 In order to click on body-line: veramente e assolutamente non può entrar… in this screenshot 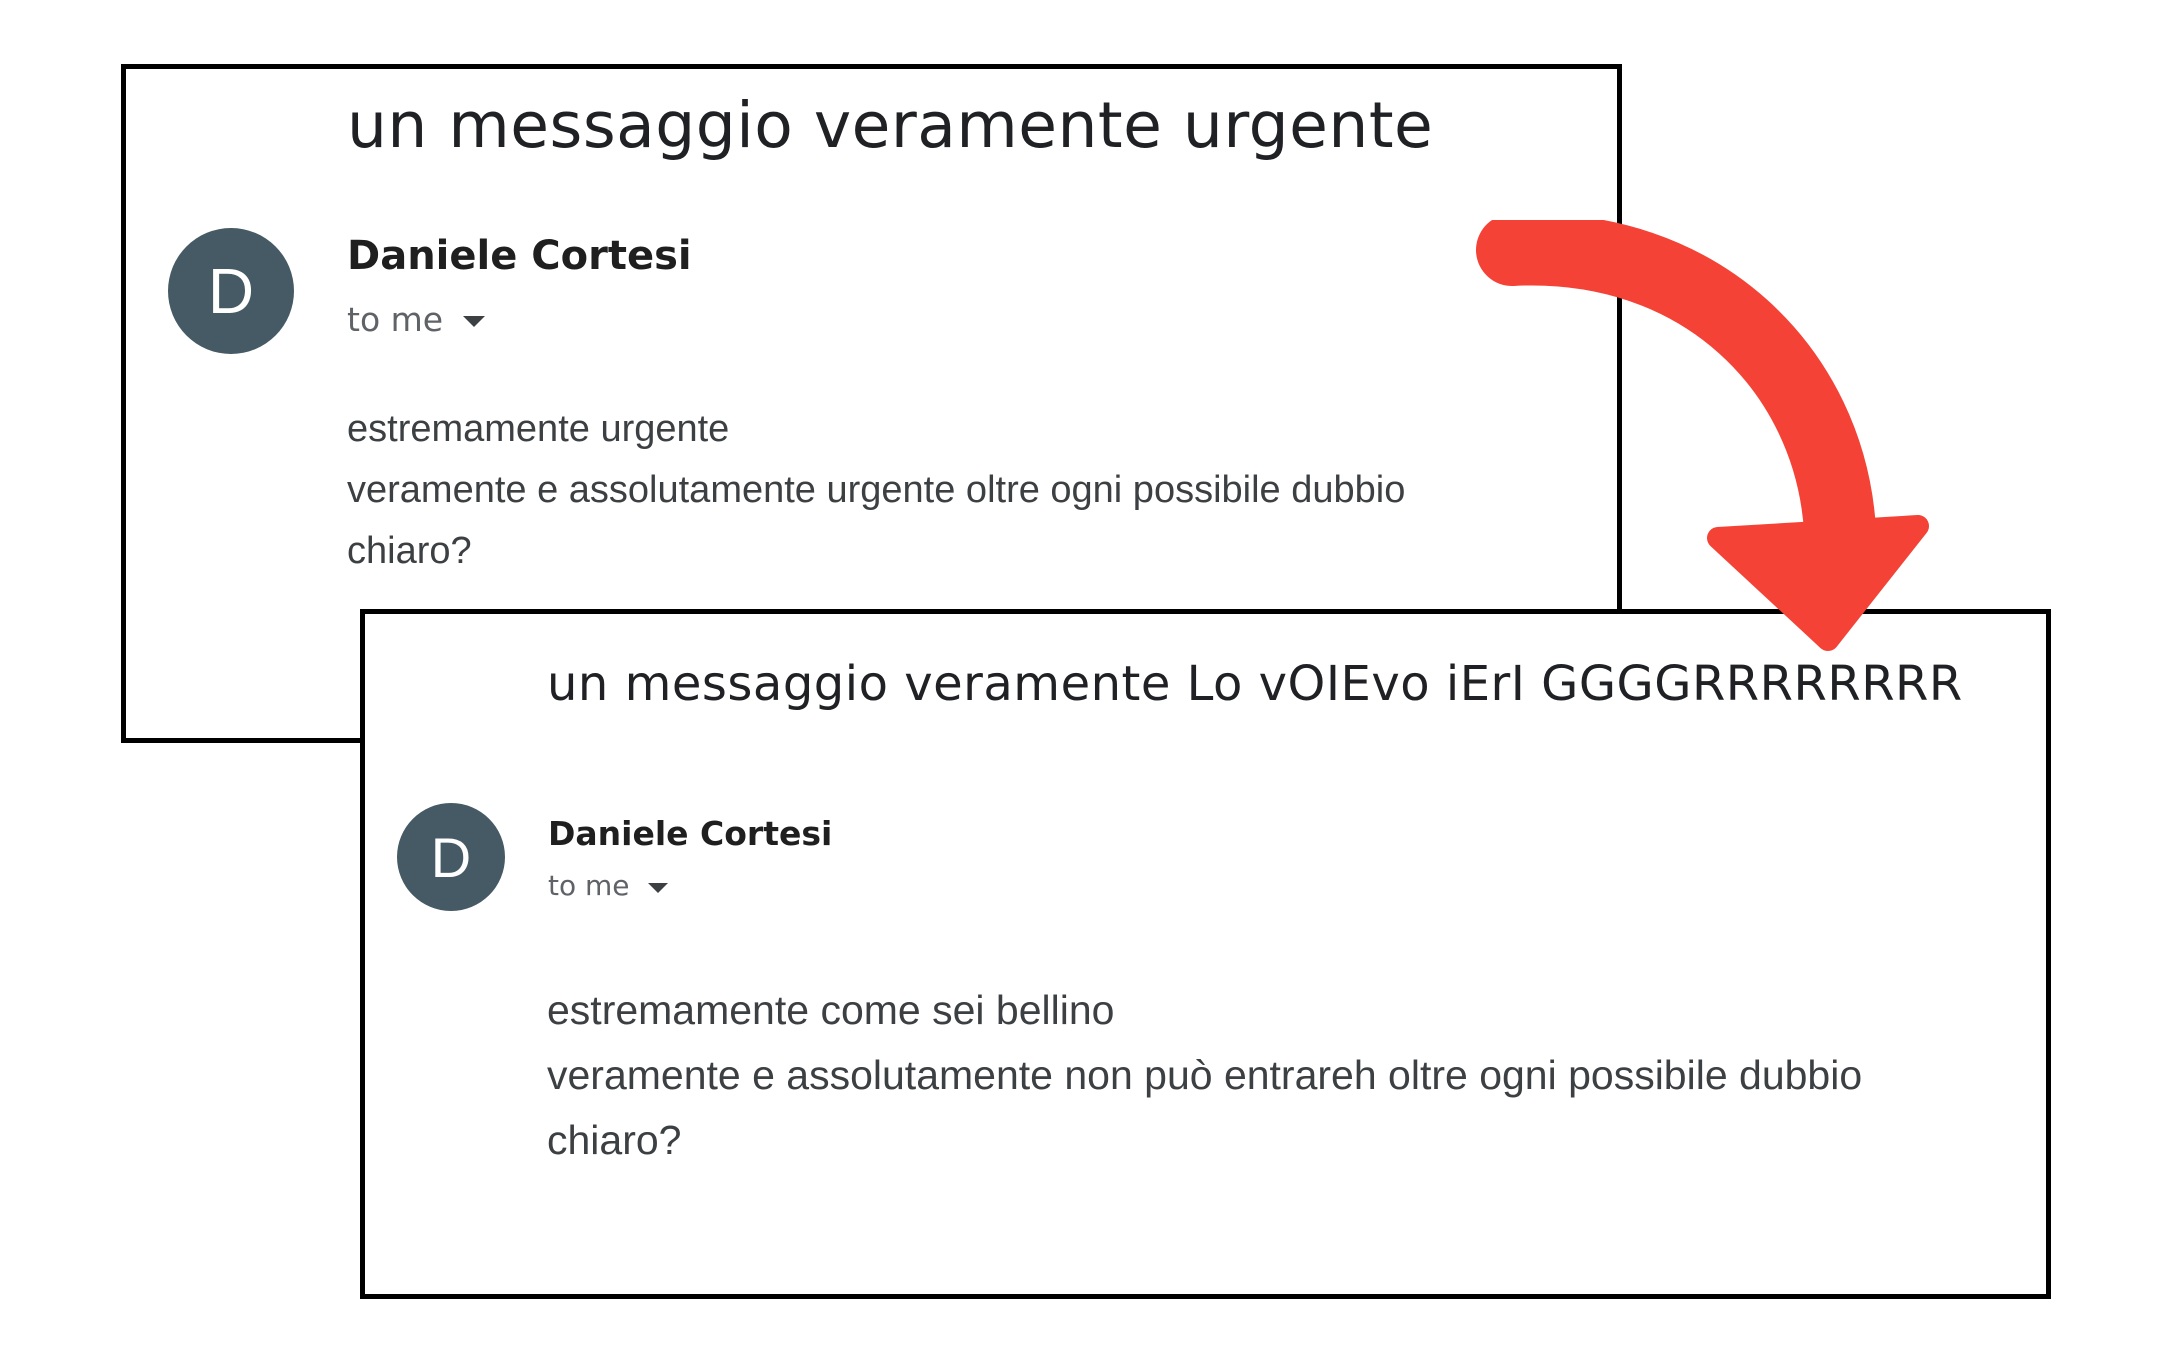, I will do `click(1205, 1075)`.